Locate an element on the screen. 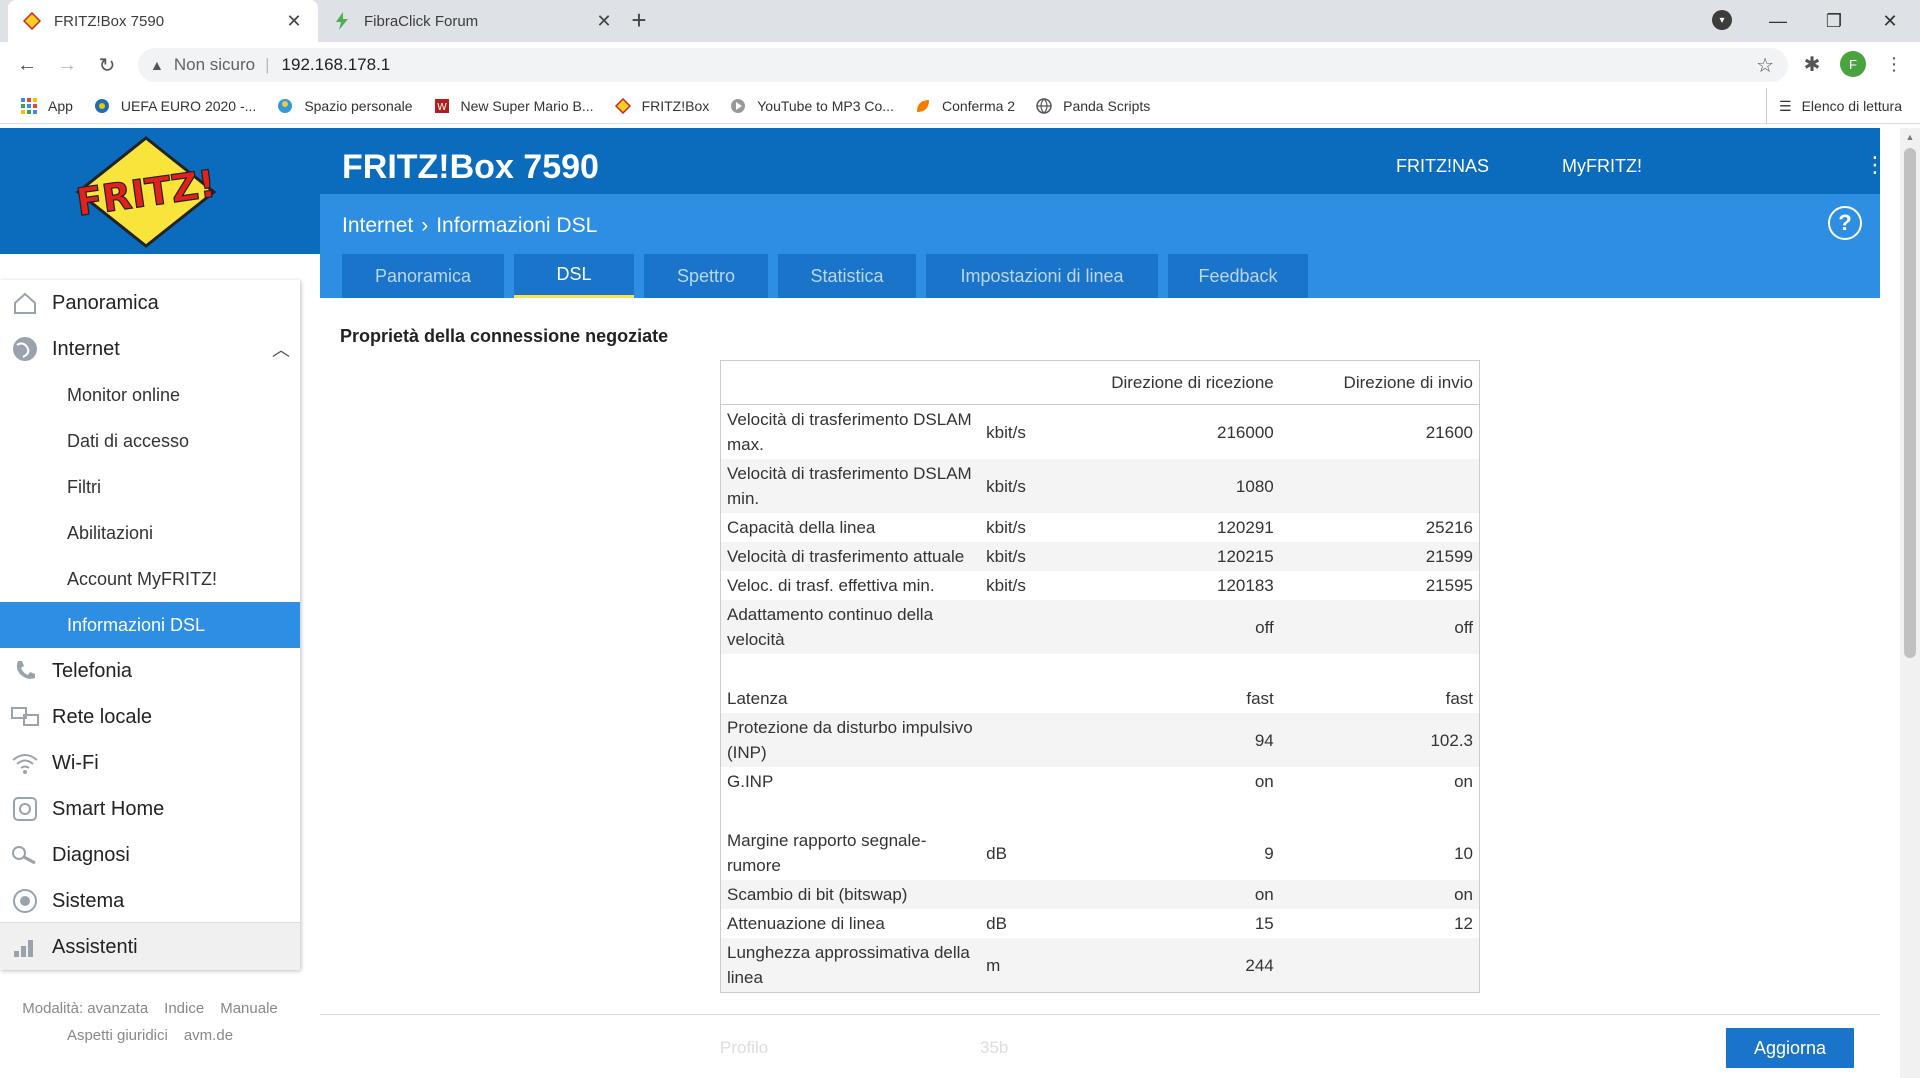 The height and width of the screenshot is (1078, 1920). cell-label: Latenza is located at coordinates (757, 698).